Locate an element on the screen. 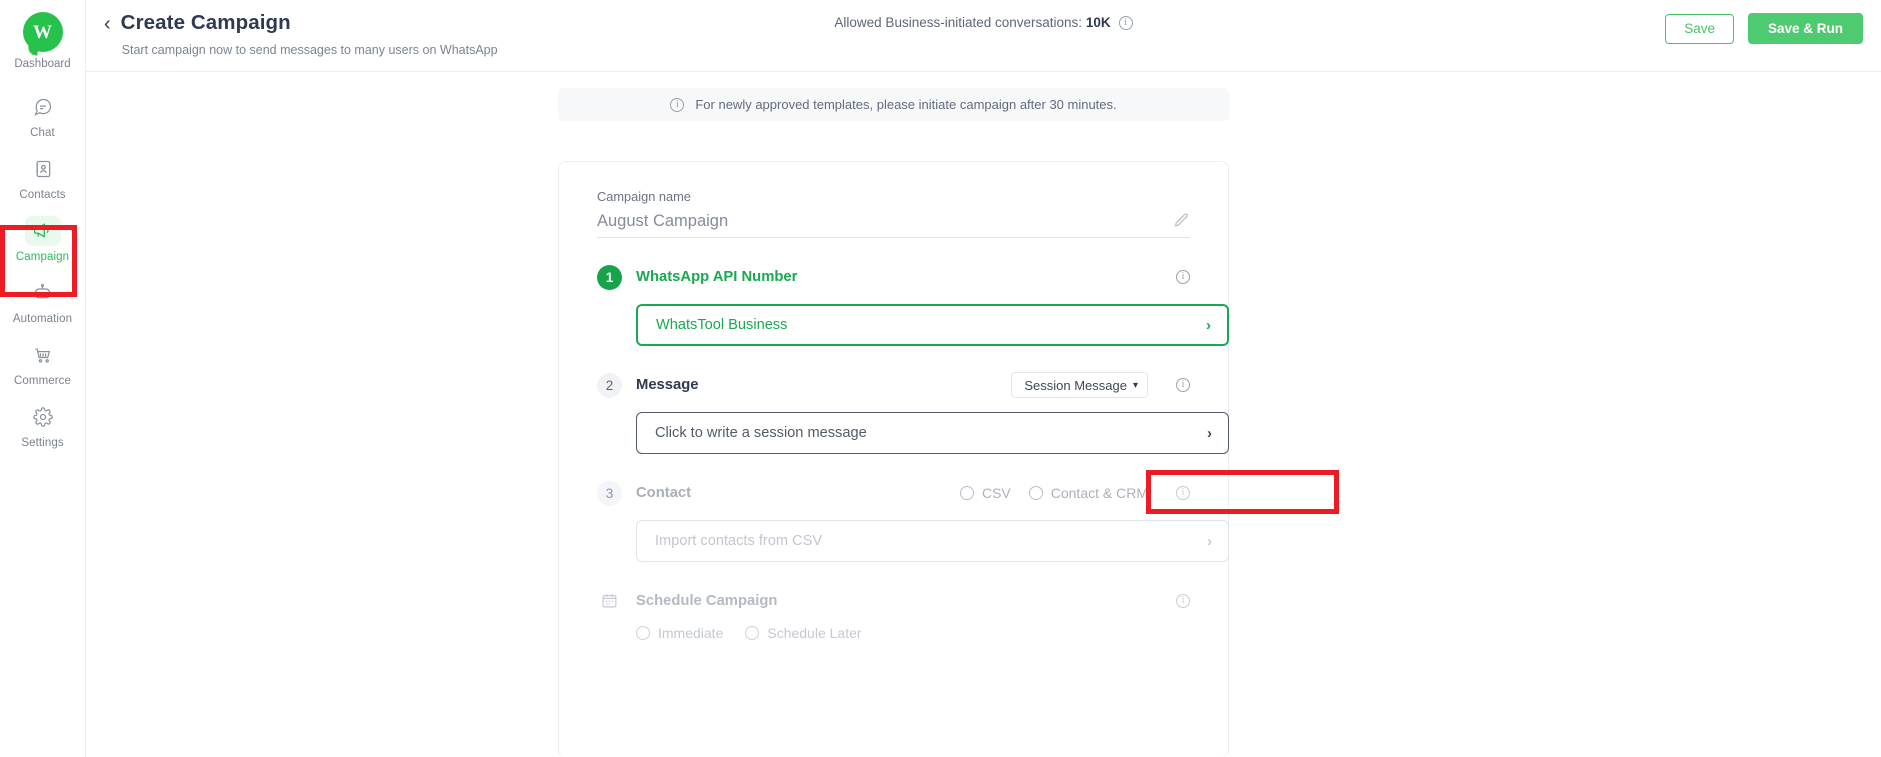 The width and height of the screenshot is (1881, 757). campaign-name-field: Campaign name August Campaign is located at coordinates (893, 213).